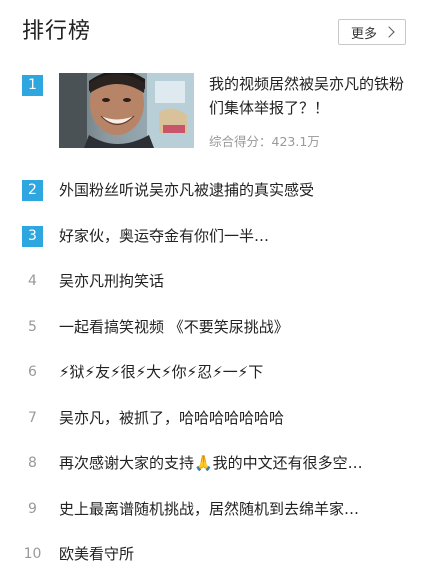  I want to click on rank-badge: 2, so click(32, 190).